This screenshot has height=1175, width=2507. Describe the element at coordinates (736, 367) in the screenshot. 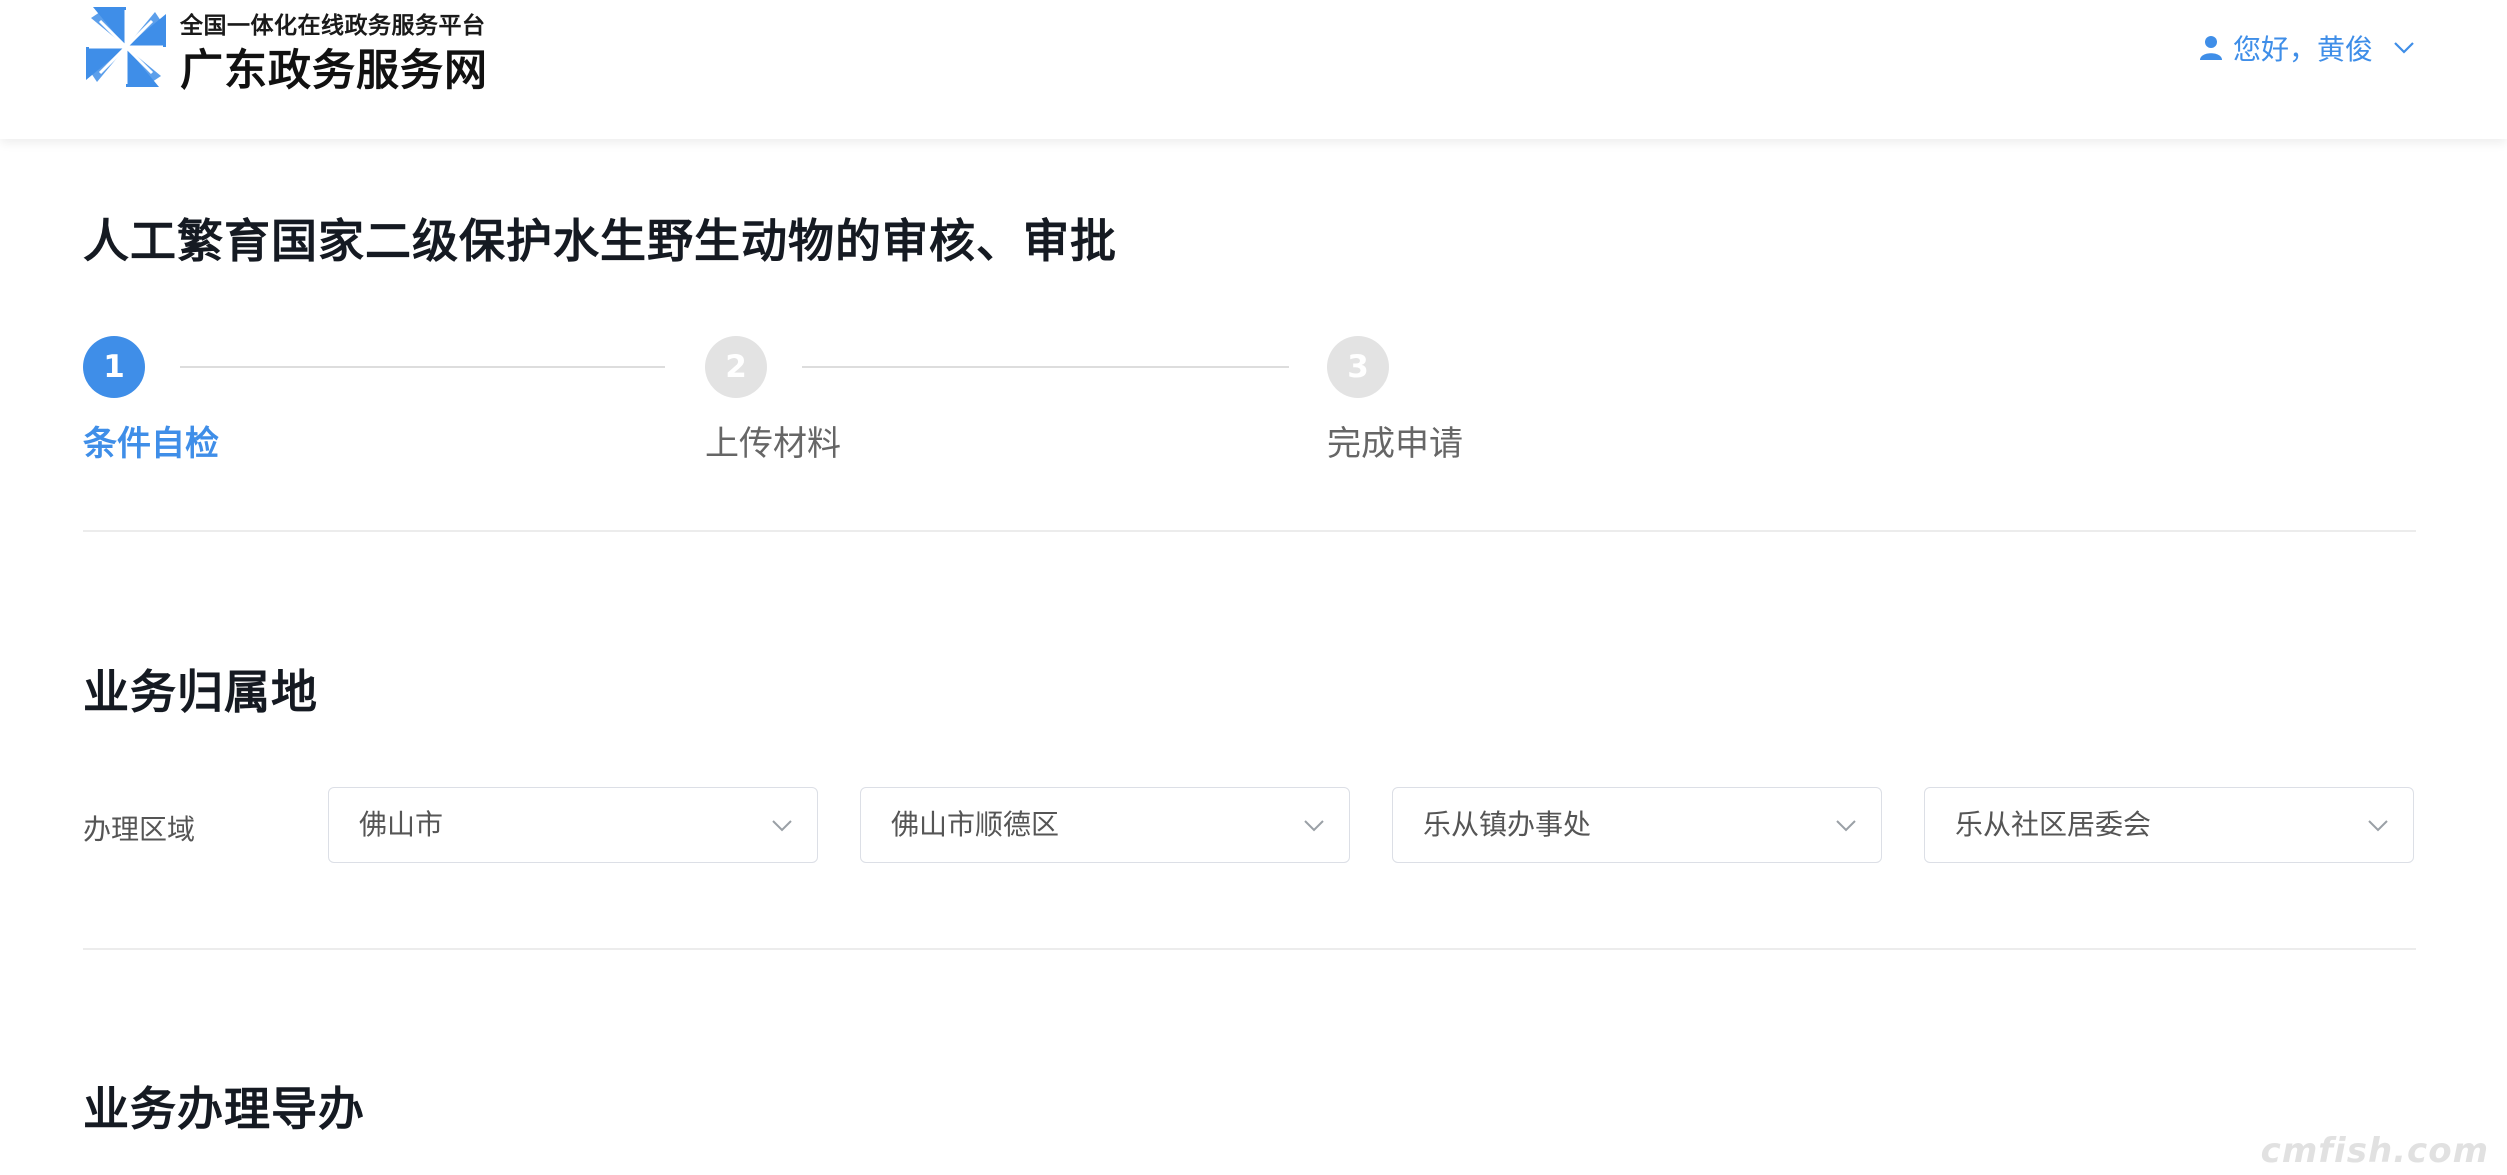

I see `step-2-circle: 2` at that location.